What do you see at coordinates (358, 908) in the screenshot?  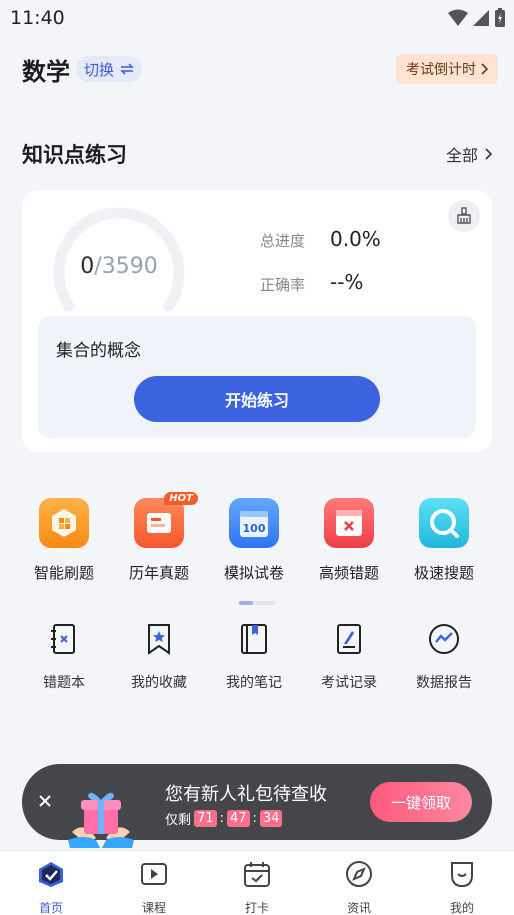 I see `nav-label: 资讯` at bounding box center [358, 908].